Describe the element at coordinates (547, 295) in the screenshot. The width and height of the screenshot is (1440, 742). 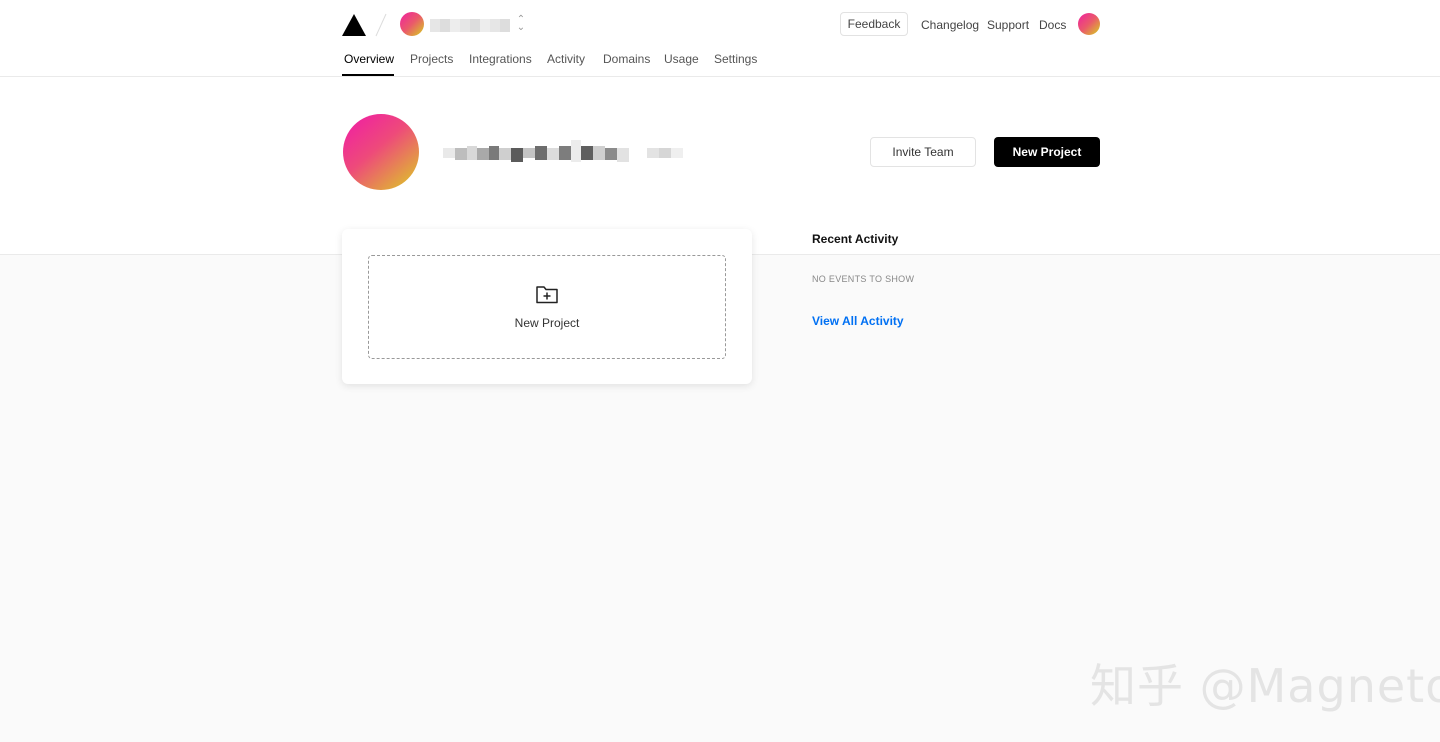
I see `folder-plus-icon` at that location.